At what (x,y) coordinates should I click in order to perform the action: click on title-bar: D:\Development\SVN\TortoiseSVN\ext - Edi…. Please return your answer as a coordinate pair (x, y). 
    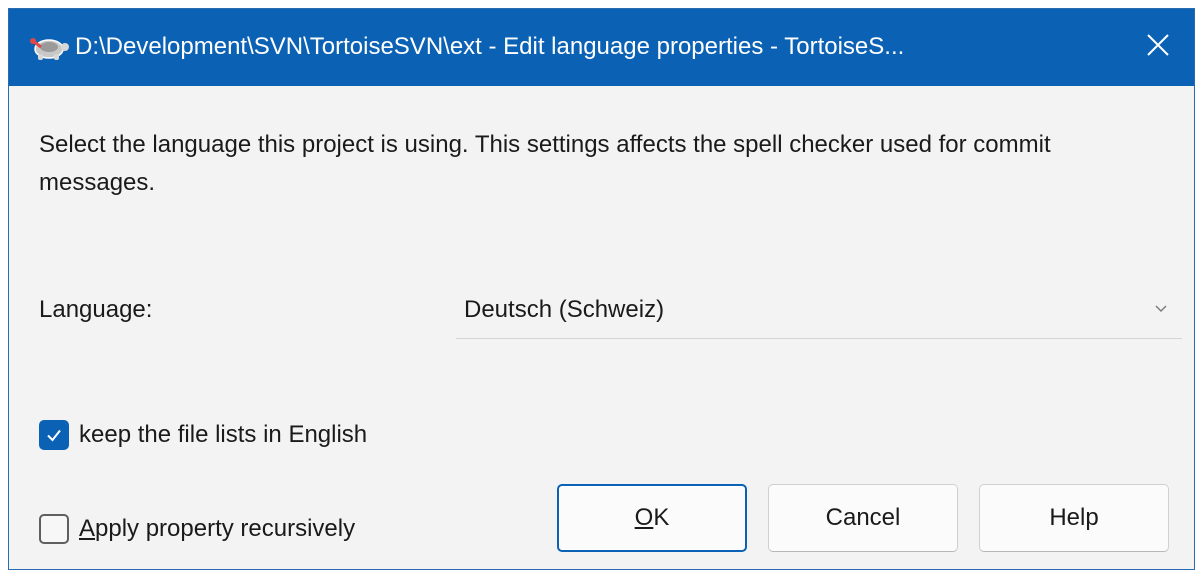
    Looking at the image, I should click on (601, 47).